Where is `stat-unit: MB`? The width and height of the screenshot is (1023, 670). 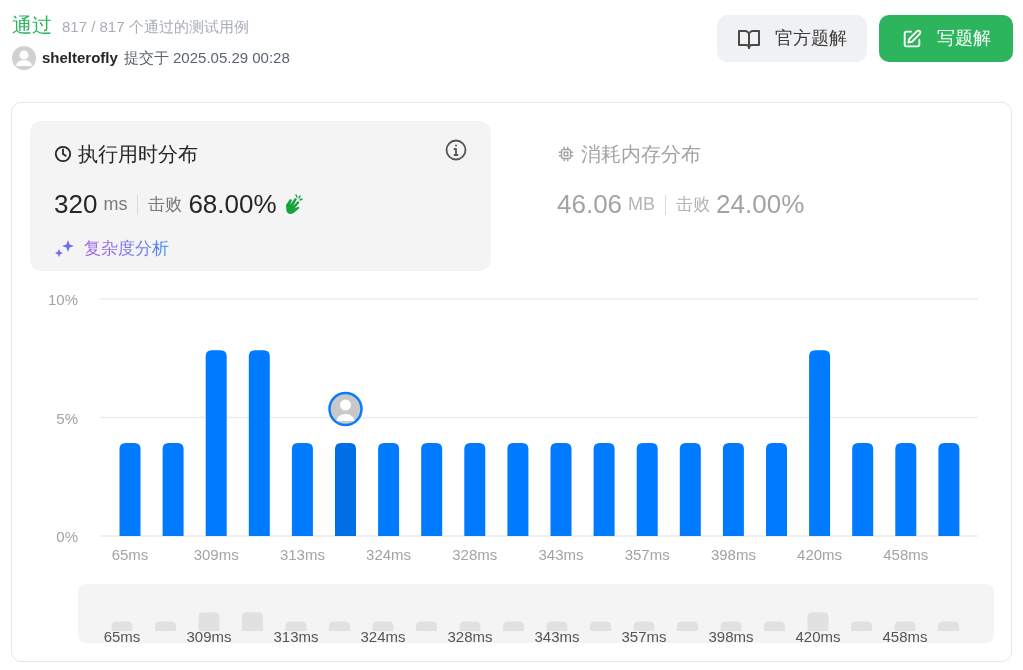
stat-unit: MB is located at coordinates (642, 204).